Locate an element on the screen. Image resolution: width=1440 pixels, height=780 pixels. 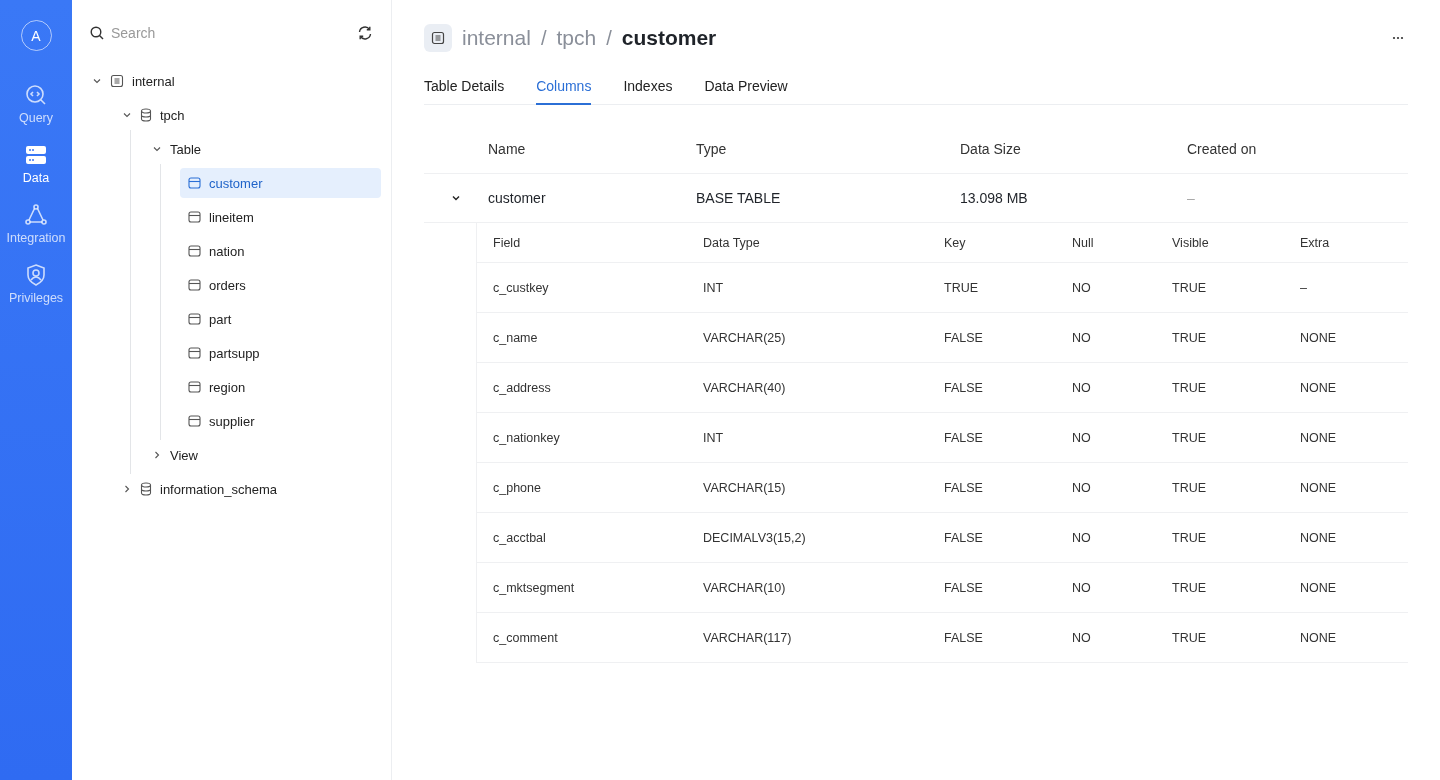
code-search-icon is located at coordinates (36, 95).